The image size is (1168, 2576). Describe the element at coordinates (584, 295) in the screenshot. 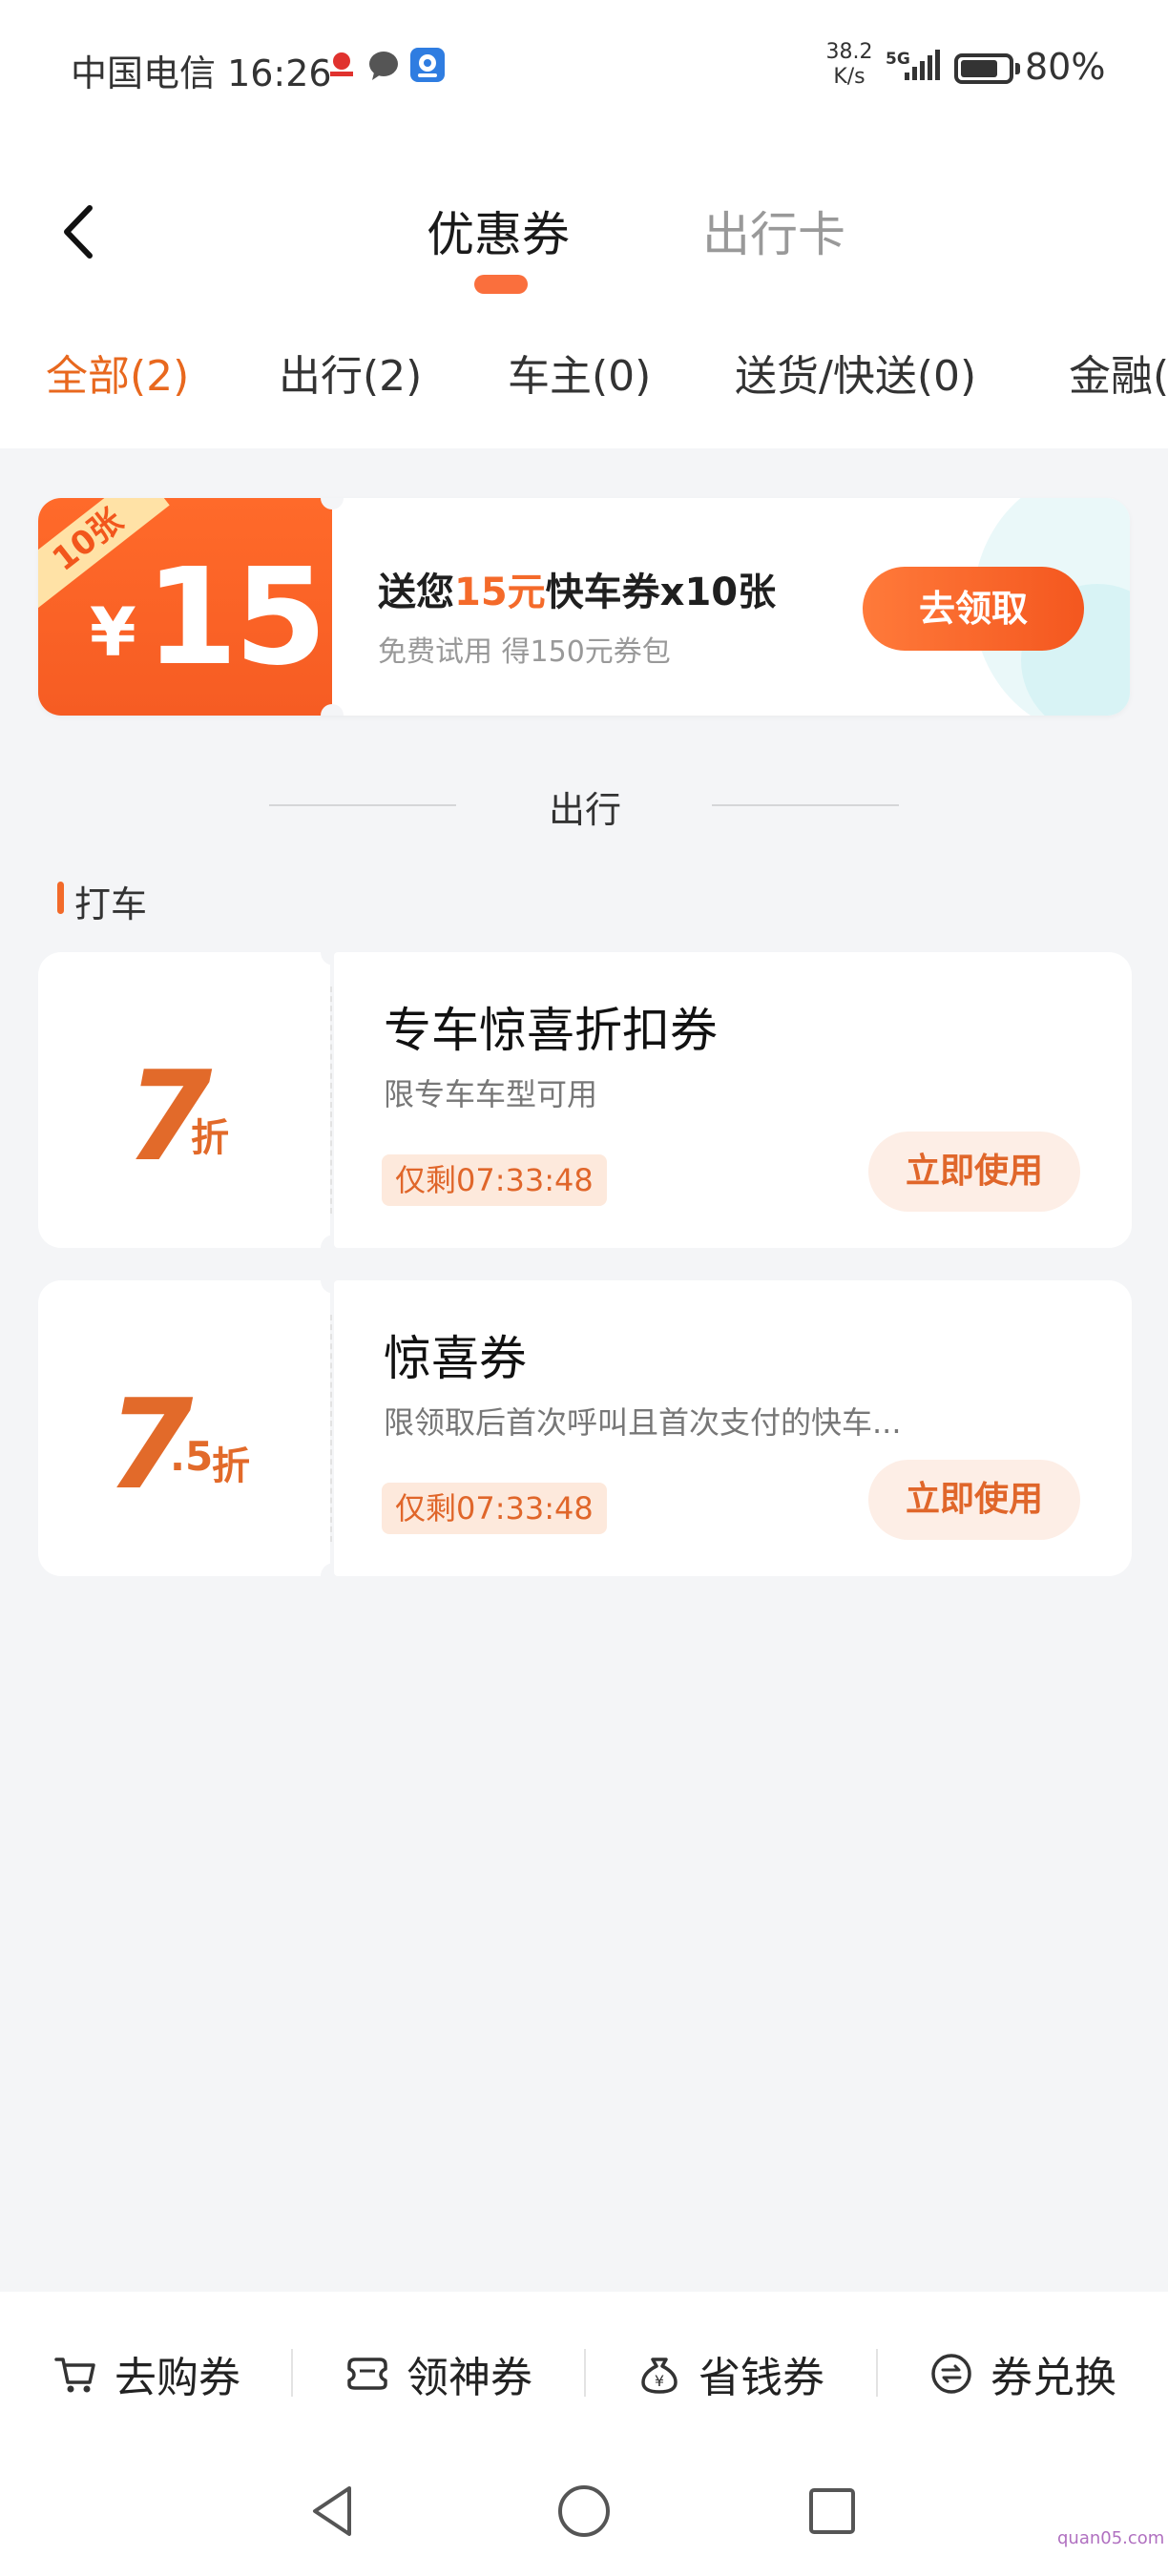

I see `header` at that location.